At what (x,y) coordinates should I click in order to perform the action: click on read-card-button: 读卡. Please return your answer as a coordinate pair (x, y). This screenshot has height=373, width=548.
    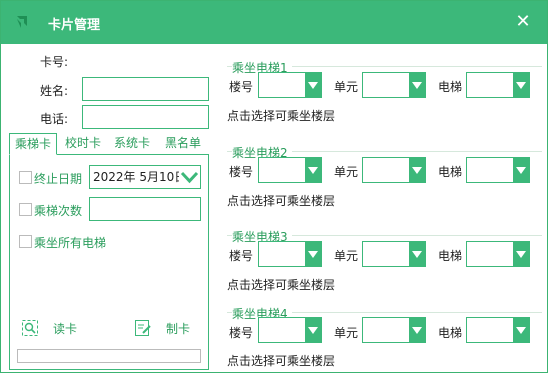
    Looking at the image, I should click on (49, 328).